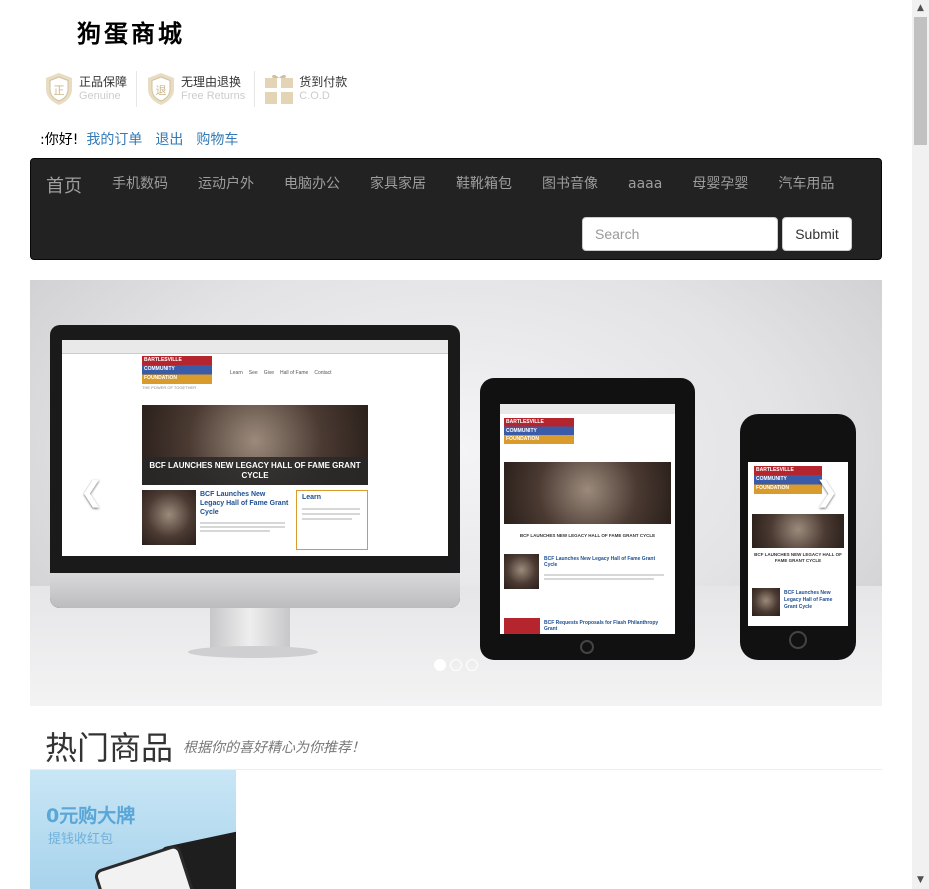 The width and height of the screenshot is (929, 889). Describe the element at coordinates (314, 96) in the screenshot. I see `badge-cod-subtitle: C.O.D` at that location.